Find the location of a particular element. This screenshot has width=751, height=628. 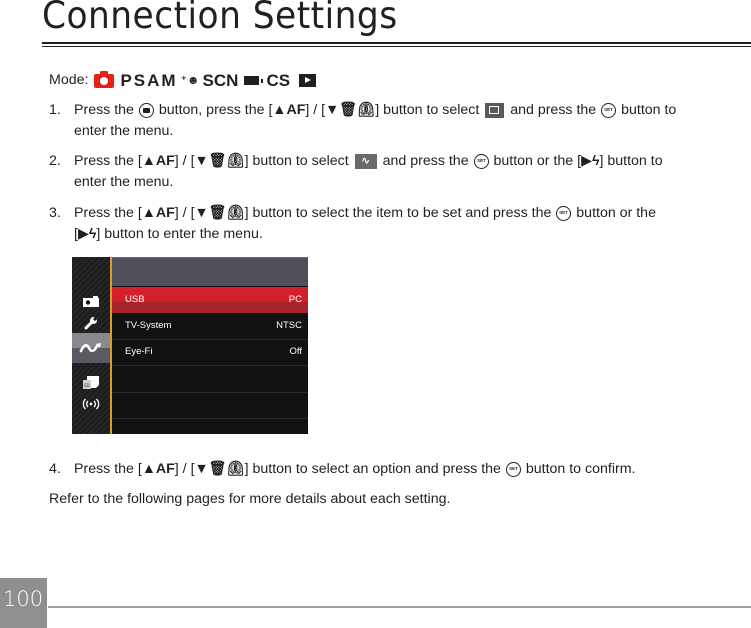

wrench-icon is located at coordinates (91, 323).